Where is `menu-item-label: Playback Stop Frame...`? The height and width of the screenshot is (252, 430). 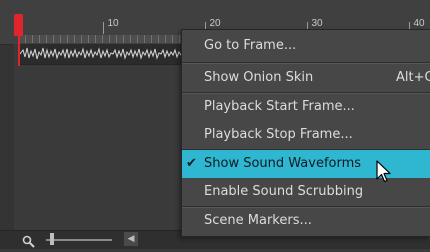
menu-item-label: Playback Stop Frame... is located at coordinates (278, 134).